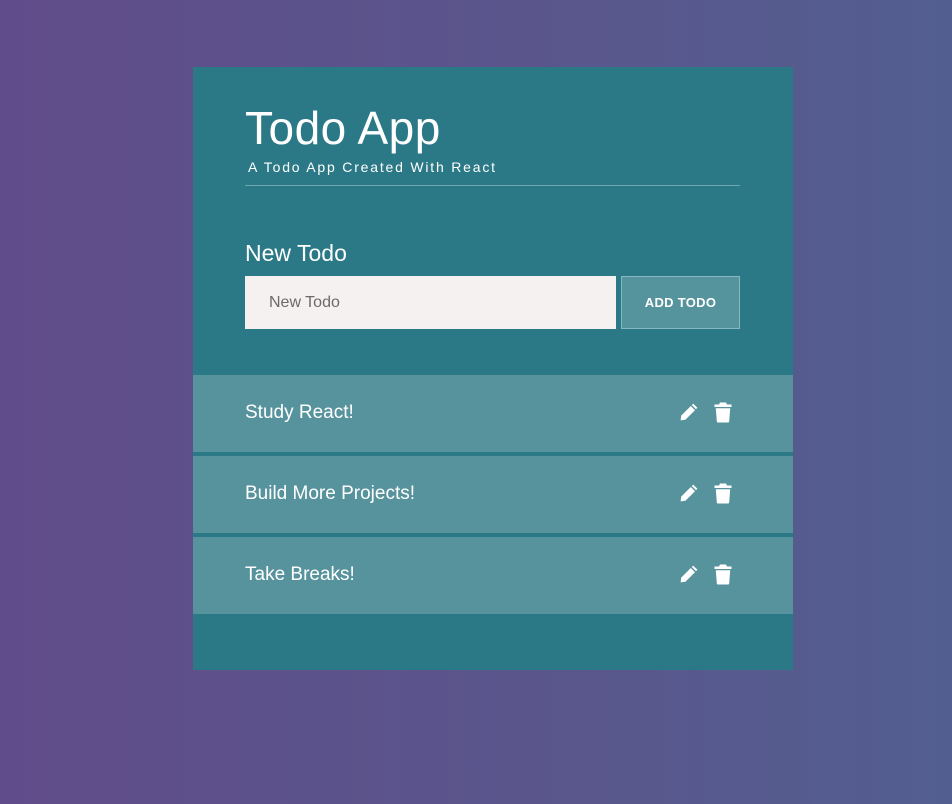  What do you see at coordinates (296, 253) in the screenshot?
I see `new-todo-label: New Todo` at bounding box center [296, 253].